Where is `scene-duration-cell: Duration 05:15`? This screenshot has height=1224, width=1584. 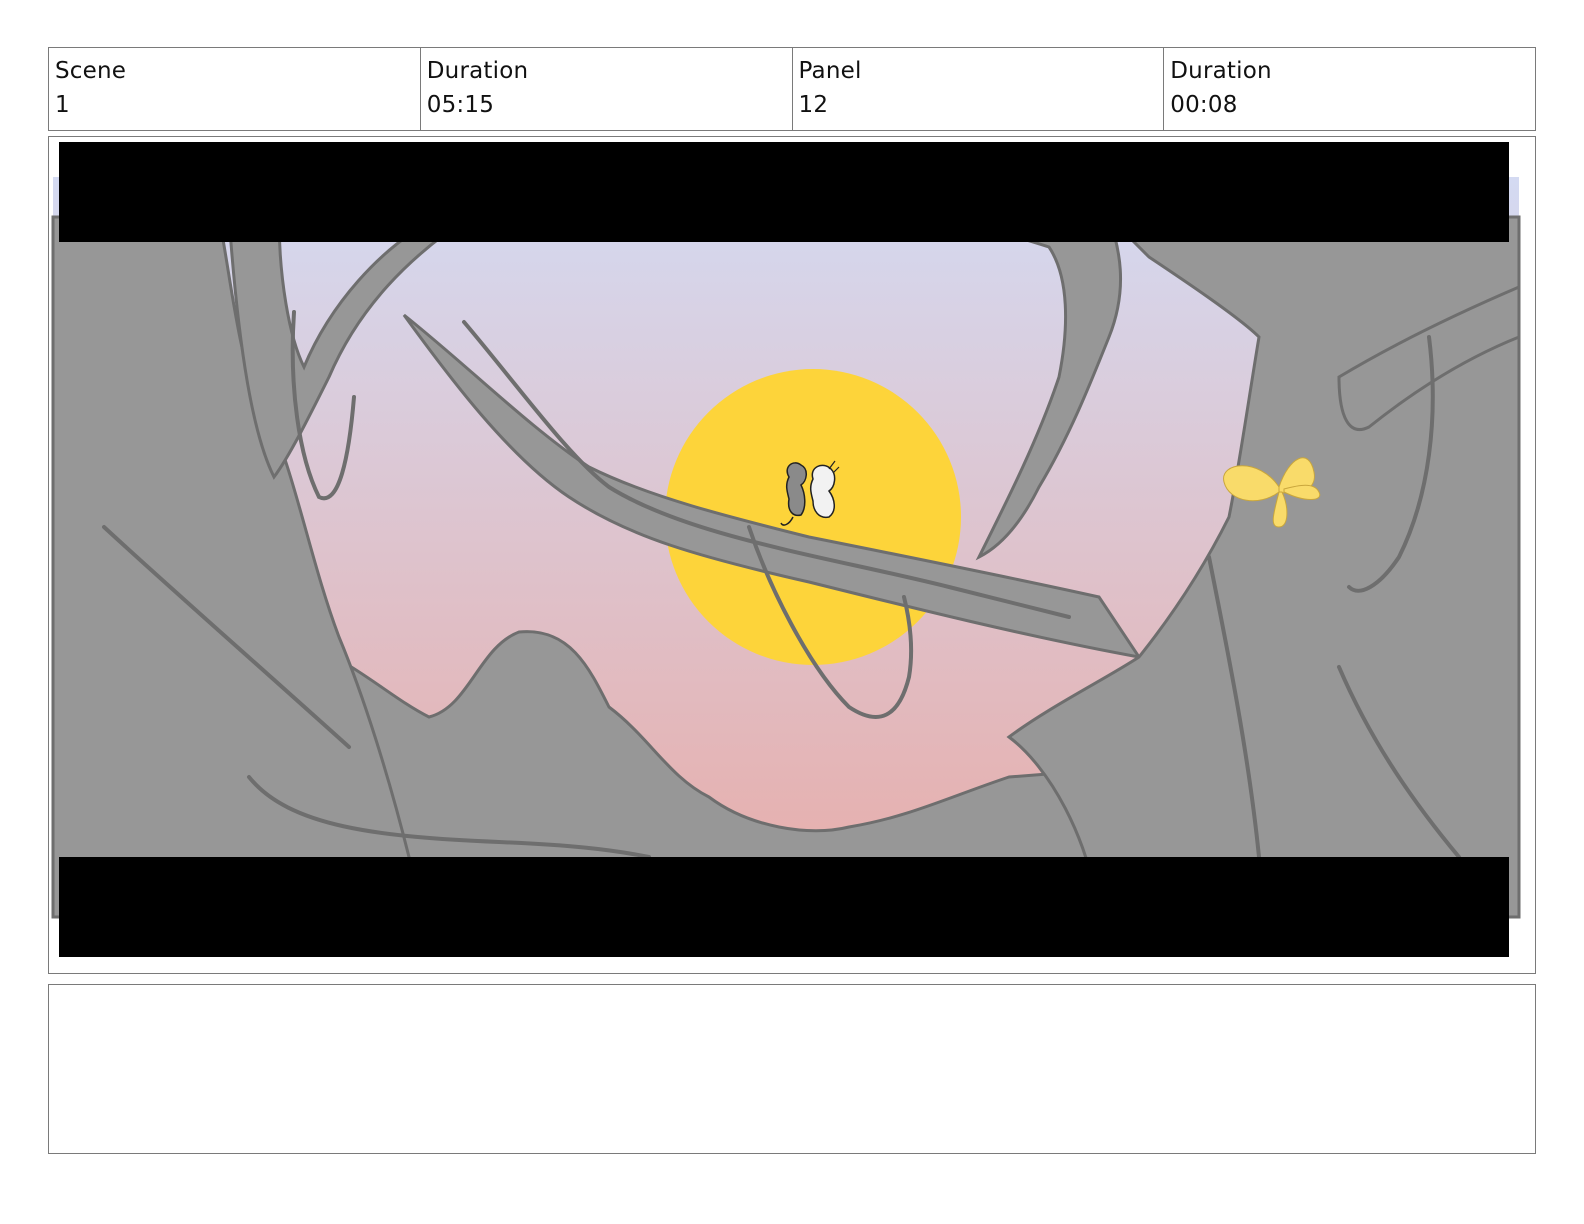
scene-duration-cell: Duration 05:15 is located at coordinates (607, 89).